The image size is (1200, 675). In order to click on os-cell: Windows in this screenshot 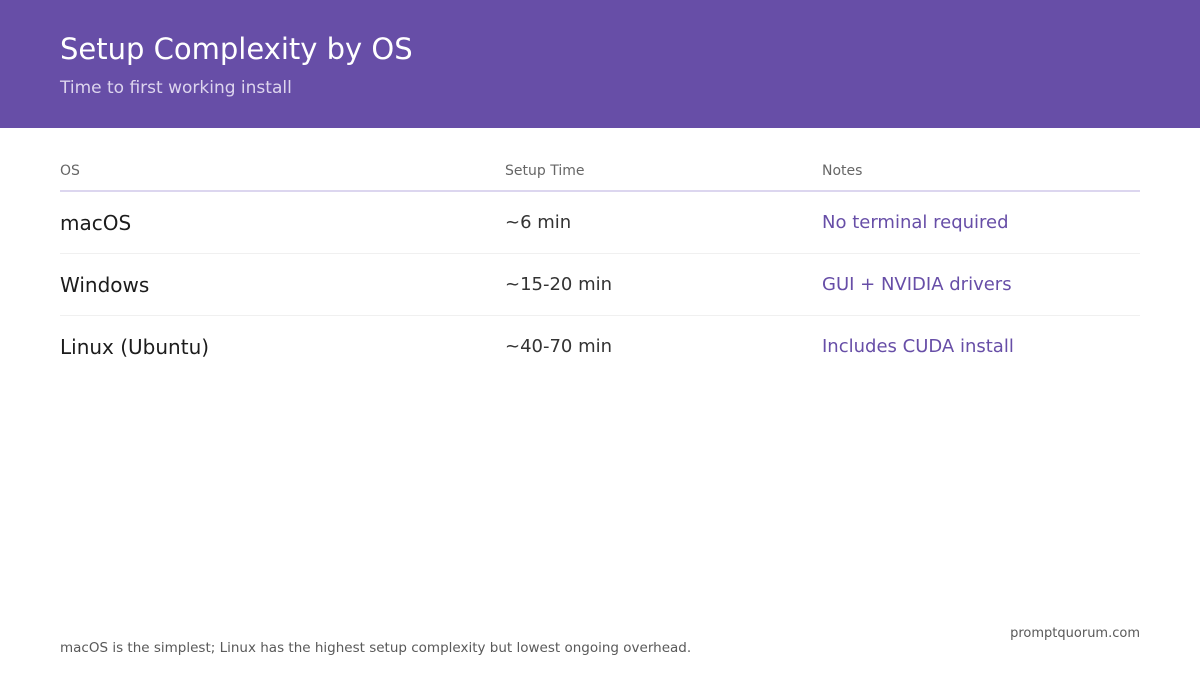, I will do `click(105, 285)`.